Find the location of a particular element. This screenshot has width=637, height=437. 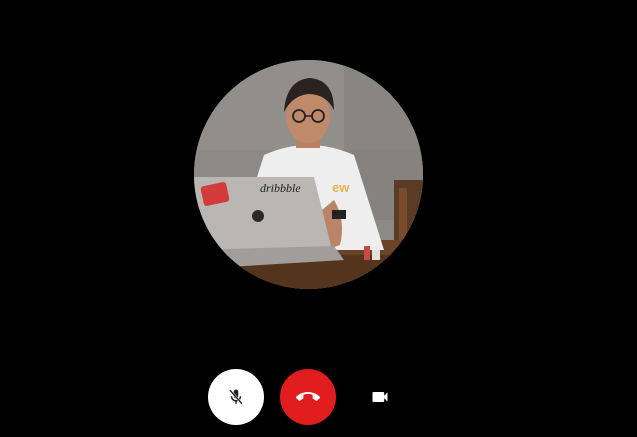

video-toggle-button is located at coordinates (380, 397).